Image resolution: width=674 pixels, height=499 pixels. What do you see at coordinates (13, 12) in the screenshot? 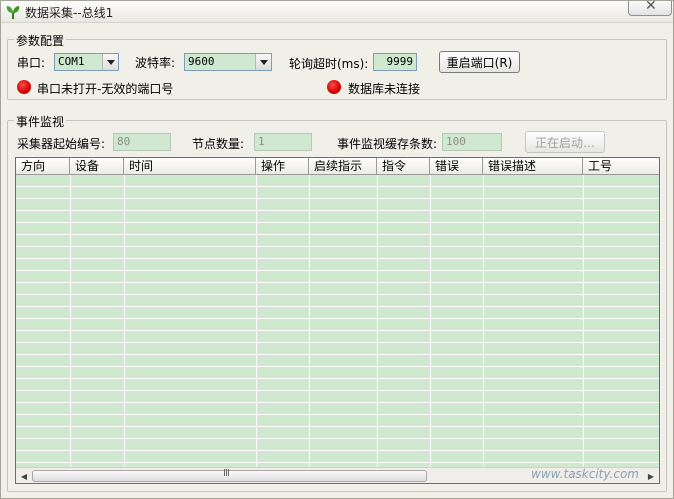
I see `app-leaf-icon` at bounding box center [13, 12].